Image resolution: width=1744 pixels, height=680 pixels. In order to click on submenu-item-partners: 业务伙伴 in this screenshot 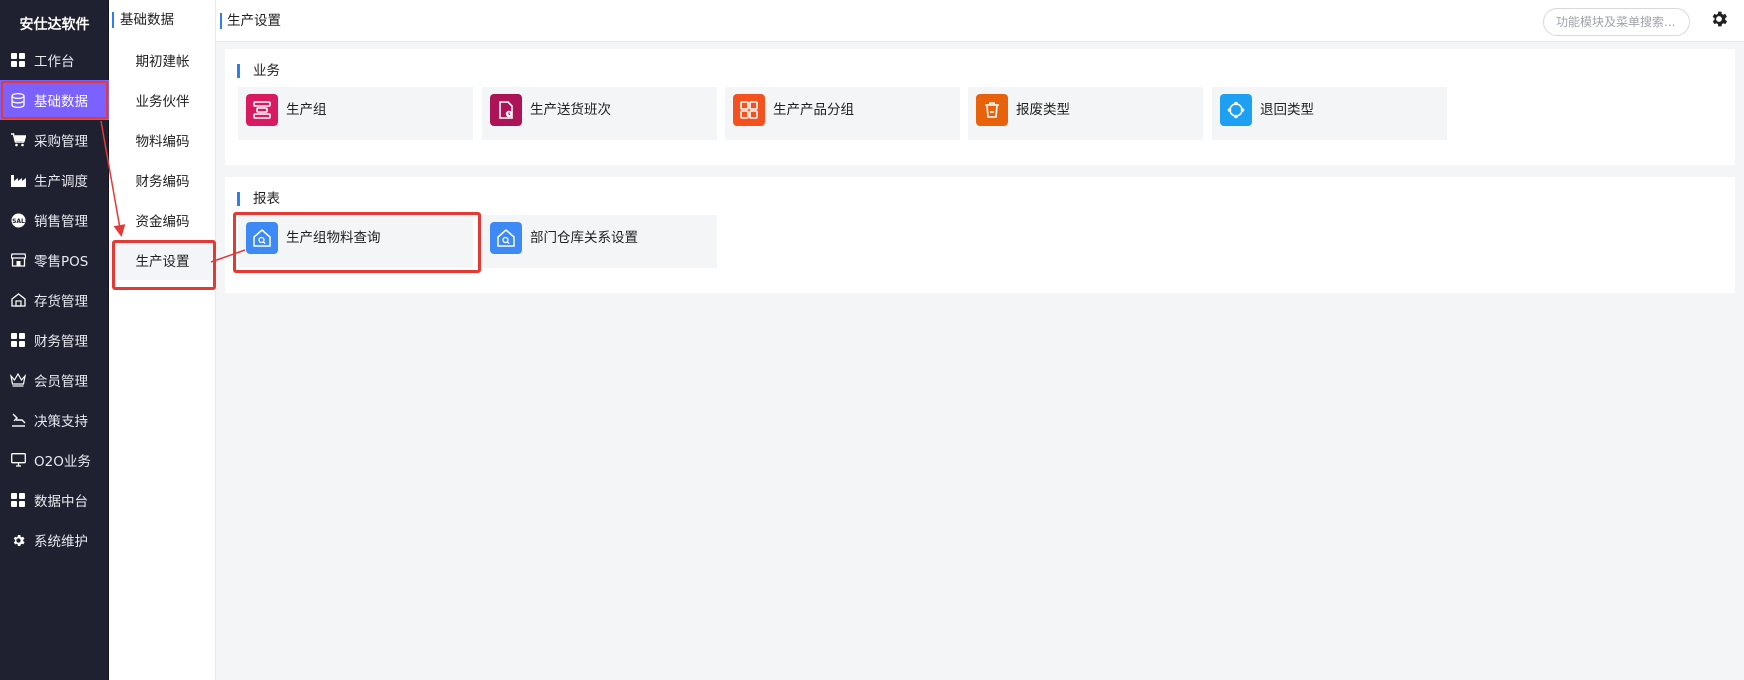, I will do `click(162, 100)`.